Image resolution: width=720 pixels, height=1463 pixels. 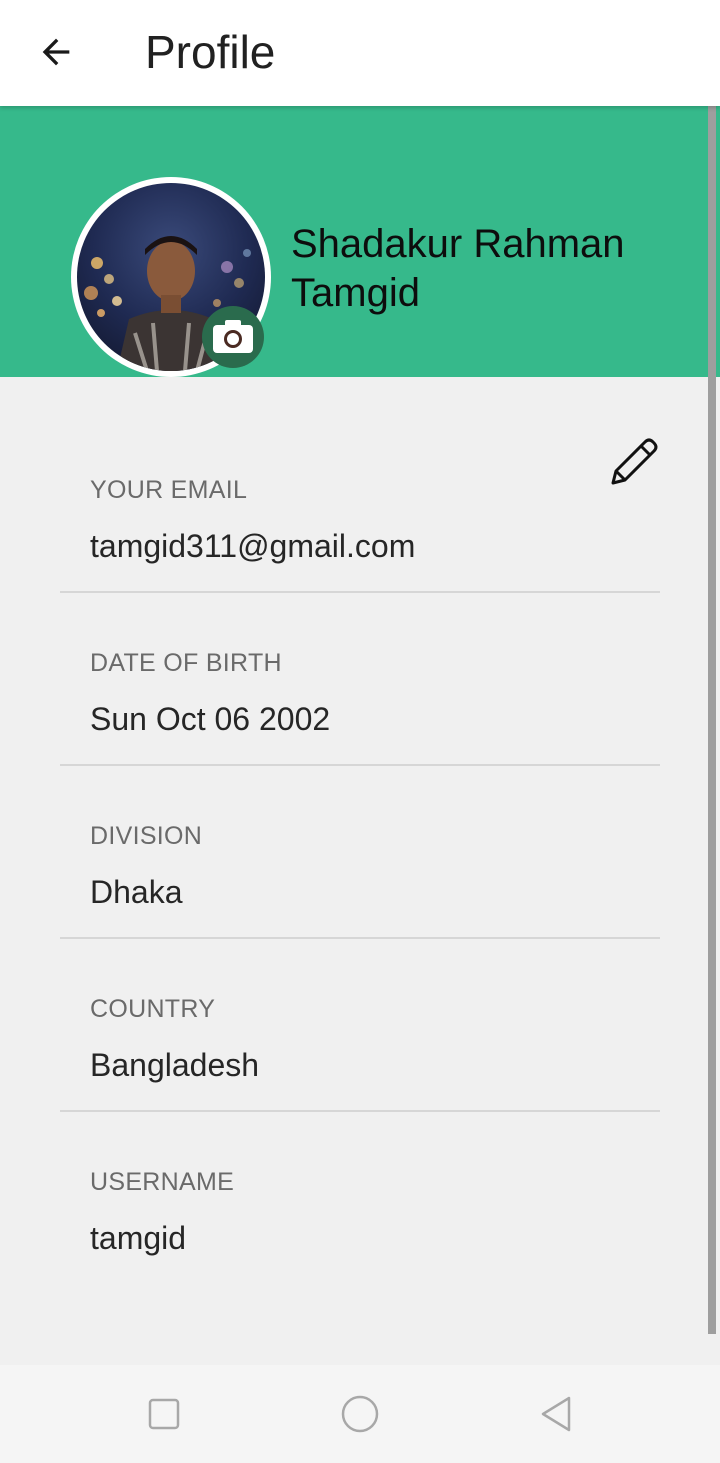 I want to click on field-date-of-birth: DATE OF BIRTH Sun Oct 06 2002, so click(x=360, y=679).